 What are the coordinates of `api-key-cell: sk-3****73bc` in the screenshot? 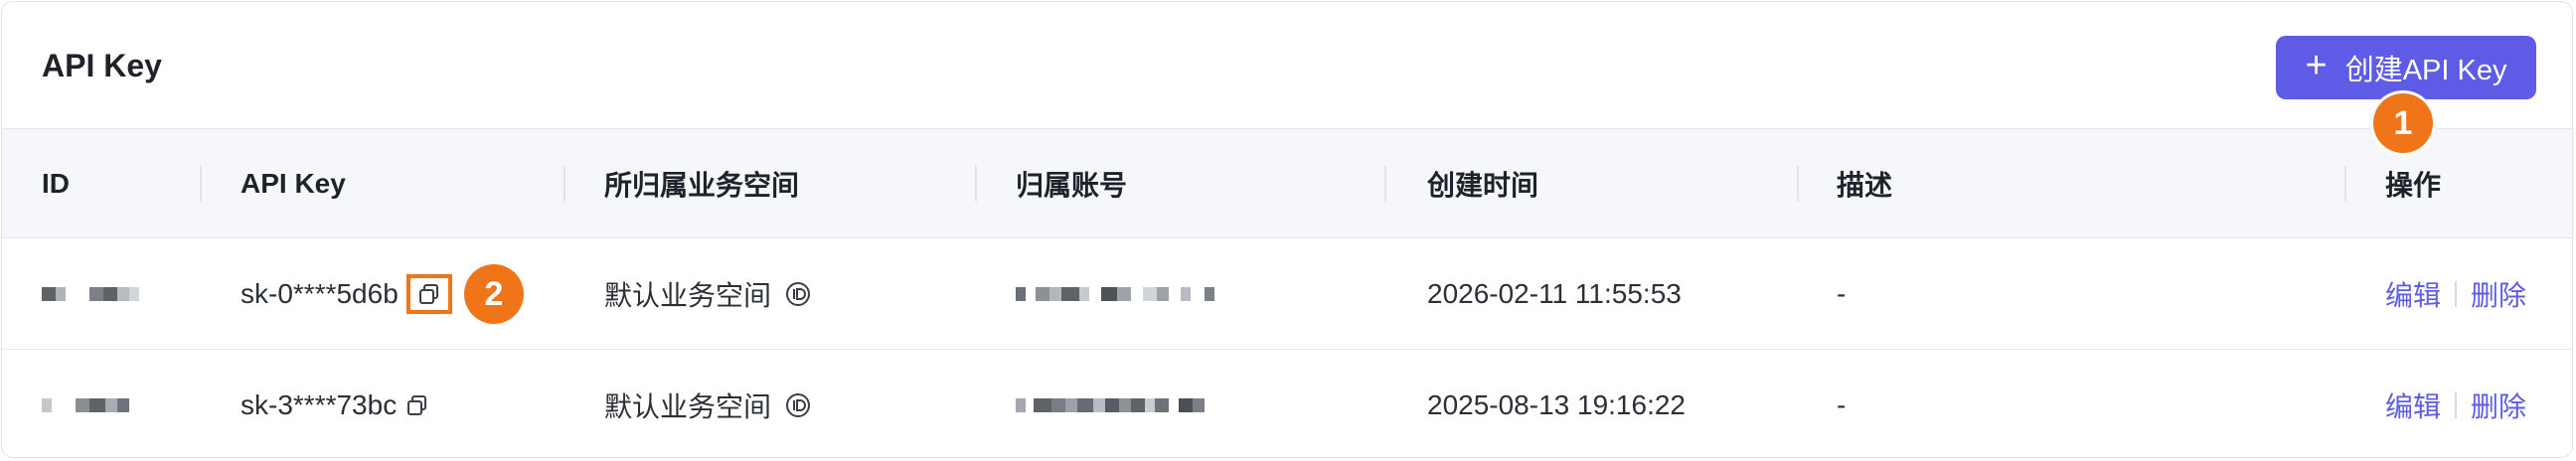 It's located at (334, 403).